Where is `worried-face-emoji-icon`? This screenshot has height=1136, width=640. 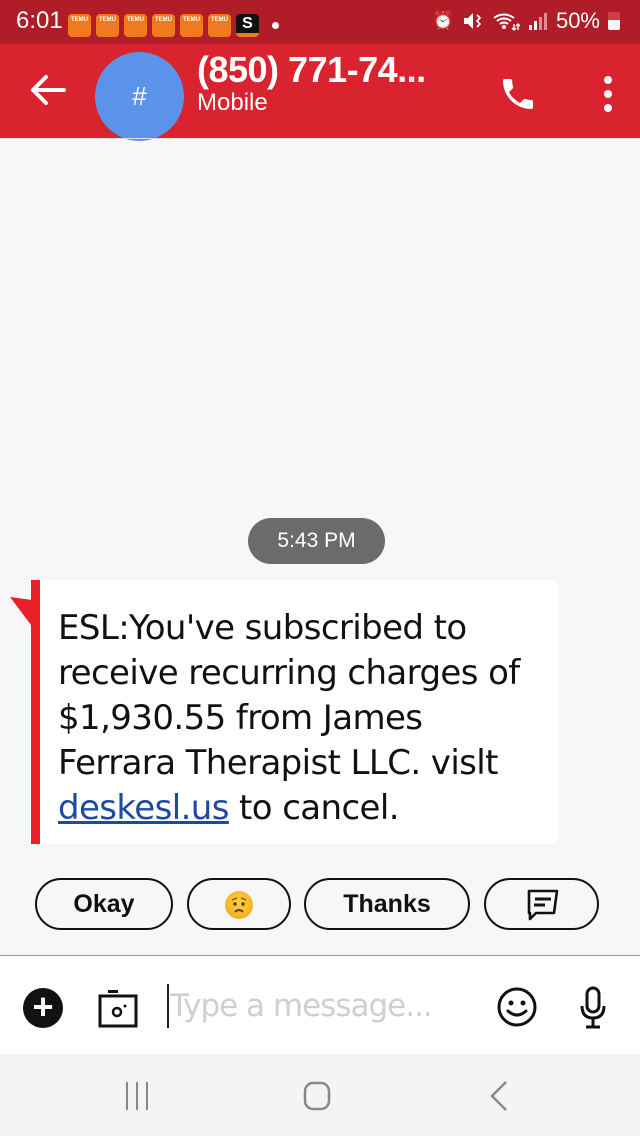 worried-face-emoji-icon is located at coordinates (239, 905).